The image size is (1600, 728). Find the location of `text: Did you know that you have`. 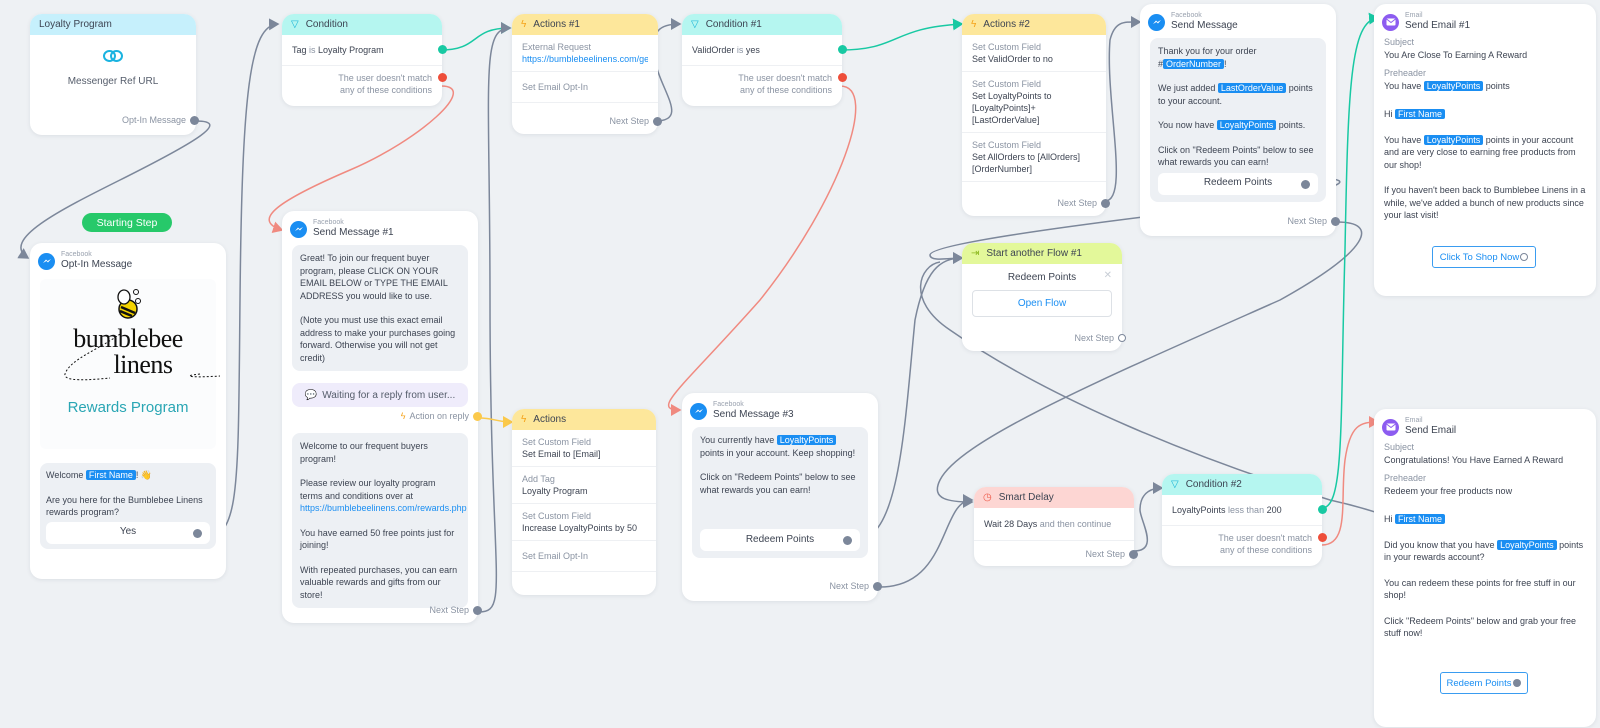

text: Did you know that you have is located at coordinates (1441, 544).